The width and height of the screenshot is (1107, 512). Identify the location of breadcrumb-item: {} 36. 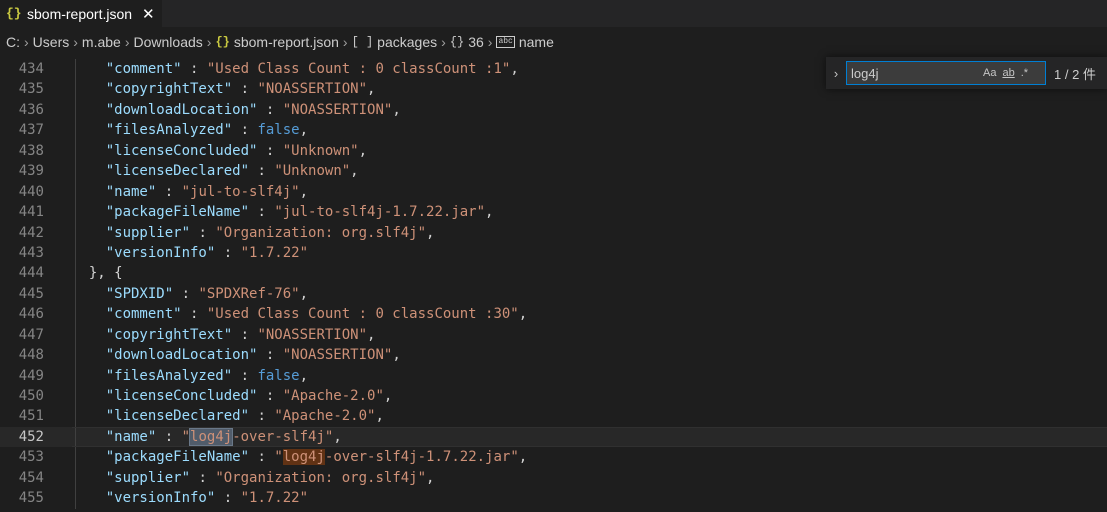
(467, 42).